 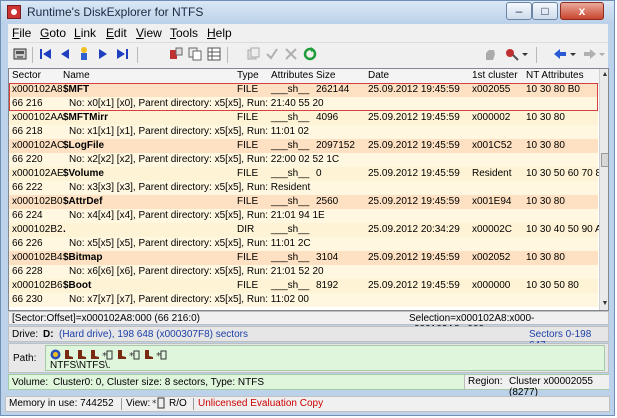 I want to click on apply-icon, so click(x=272, y=55).